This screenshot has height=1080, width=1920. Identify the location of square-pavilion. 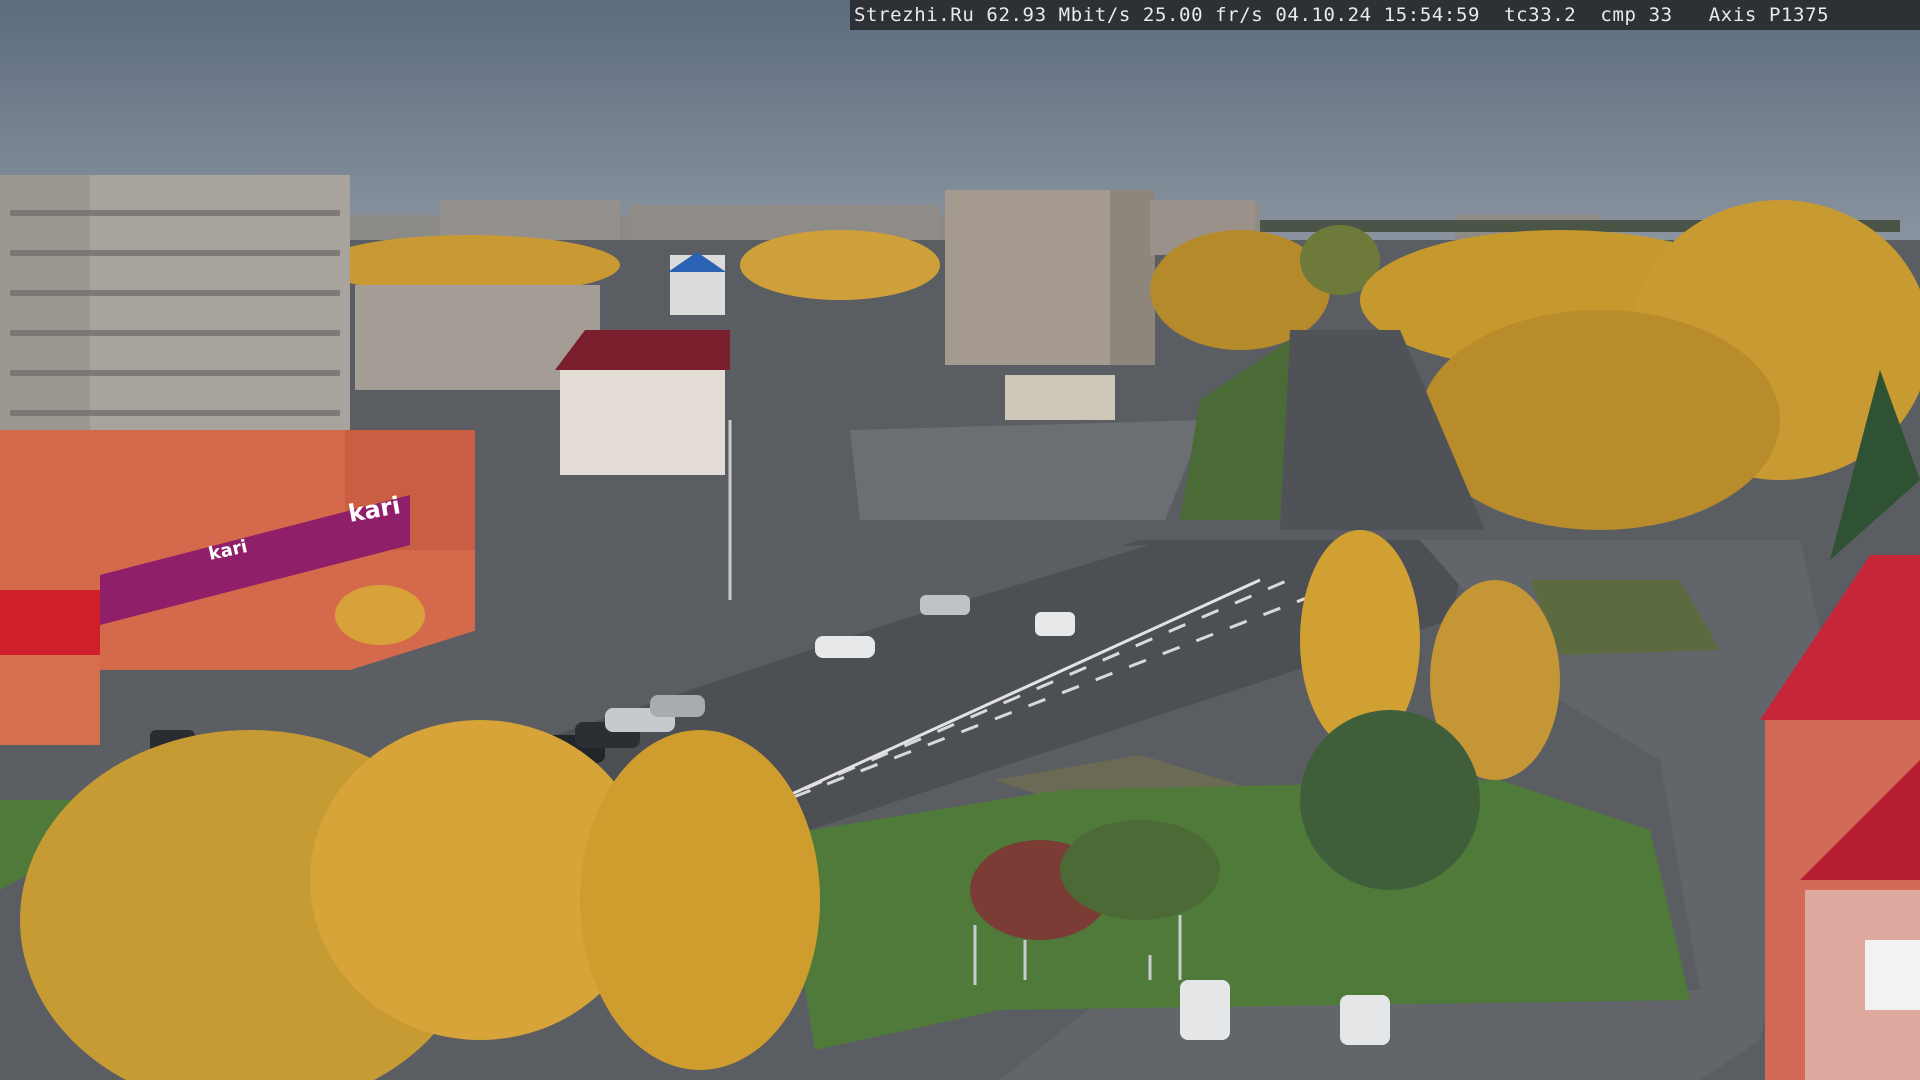
(1060, 397).